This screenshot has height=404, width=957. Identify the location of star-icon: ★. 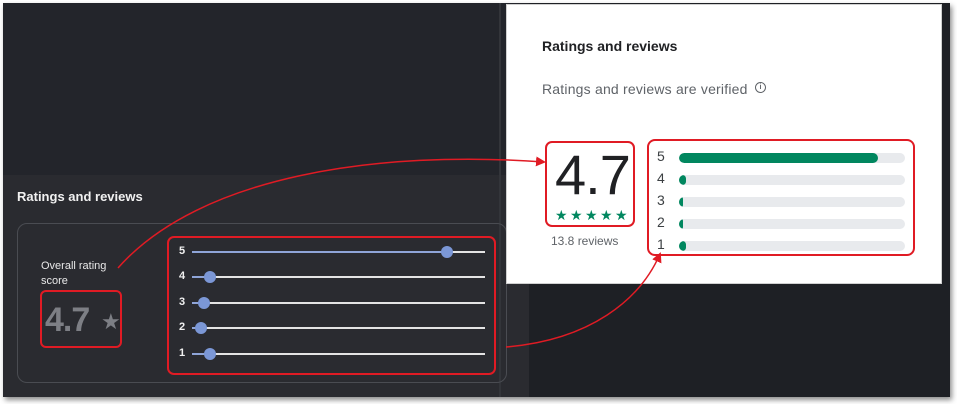
(111, 321).